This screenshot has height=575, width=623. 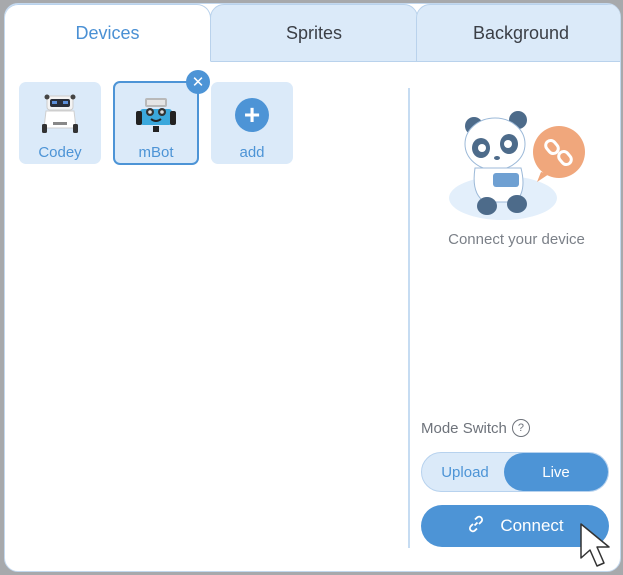 What do you see at coordinates (198, 82) in the screenshot?
I see `close-icon: ✕` at bounding box center [198, 82].